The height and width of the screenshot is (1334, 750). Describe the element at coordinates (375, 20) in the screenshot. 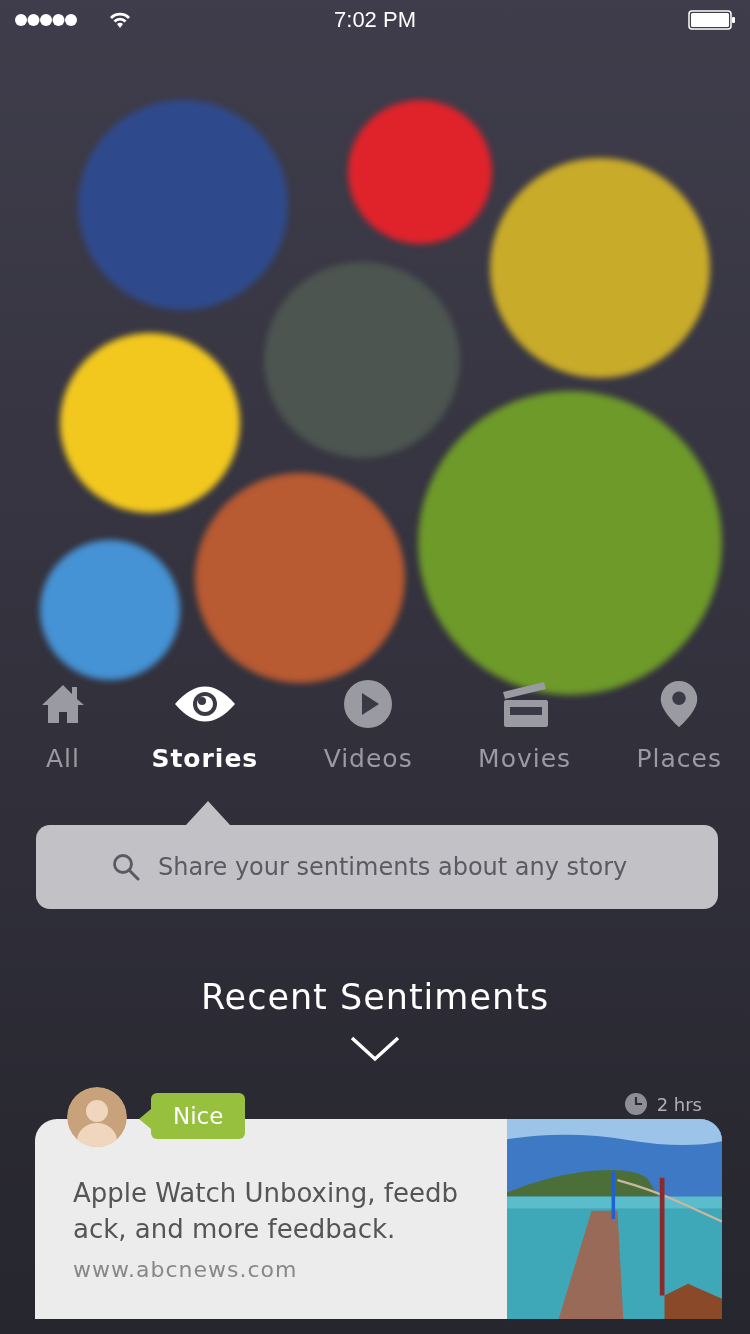

I see `status-time: 7:02 PM` at that location.